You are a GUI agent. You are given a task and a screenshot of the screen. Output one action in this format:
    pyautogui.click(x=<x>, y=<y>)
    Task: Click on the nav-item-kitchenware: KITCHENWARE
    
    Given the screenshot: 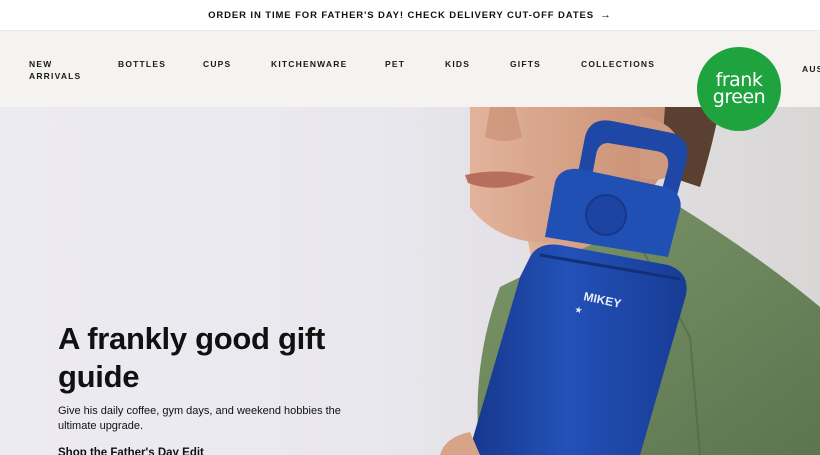 What is the action you would take?
    pyautogui.click(x=309, y=64)
    